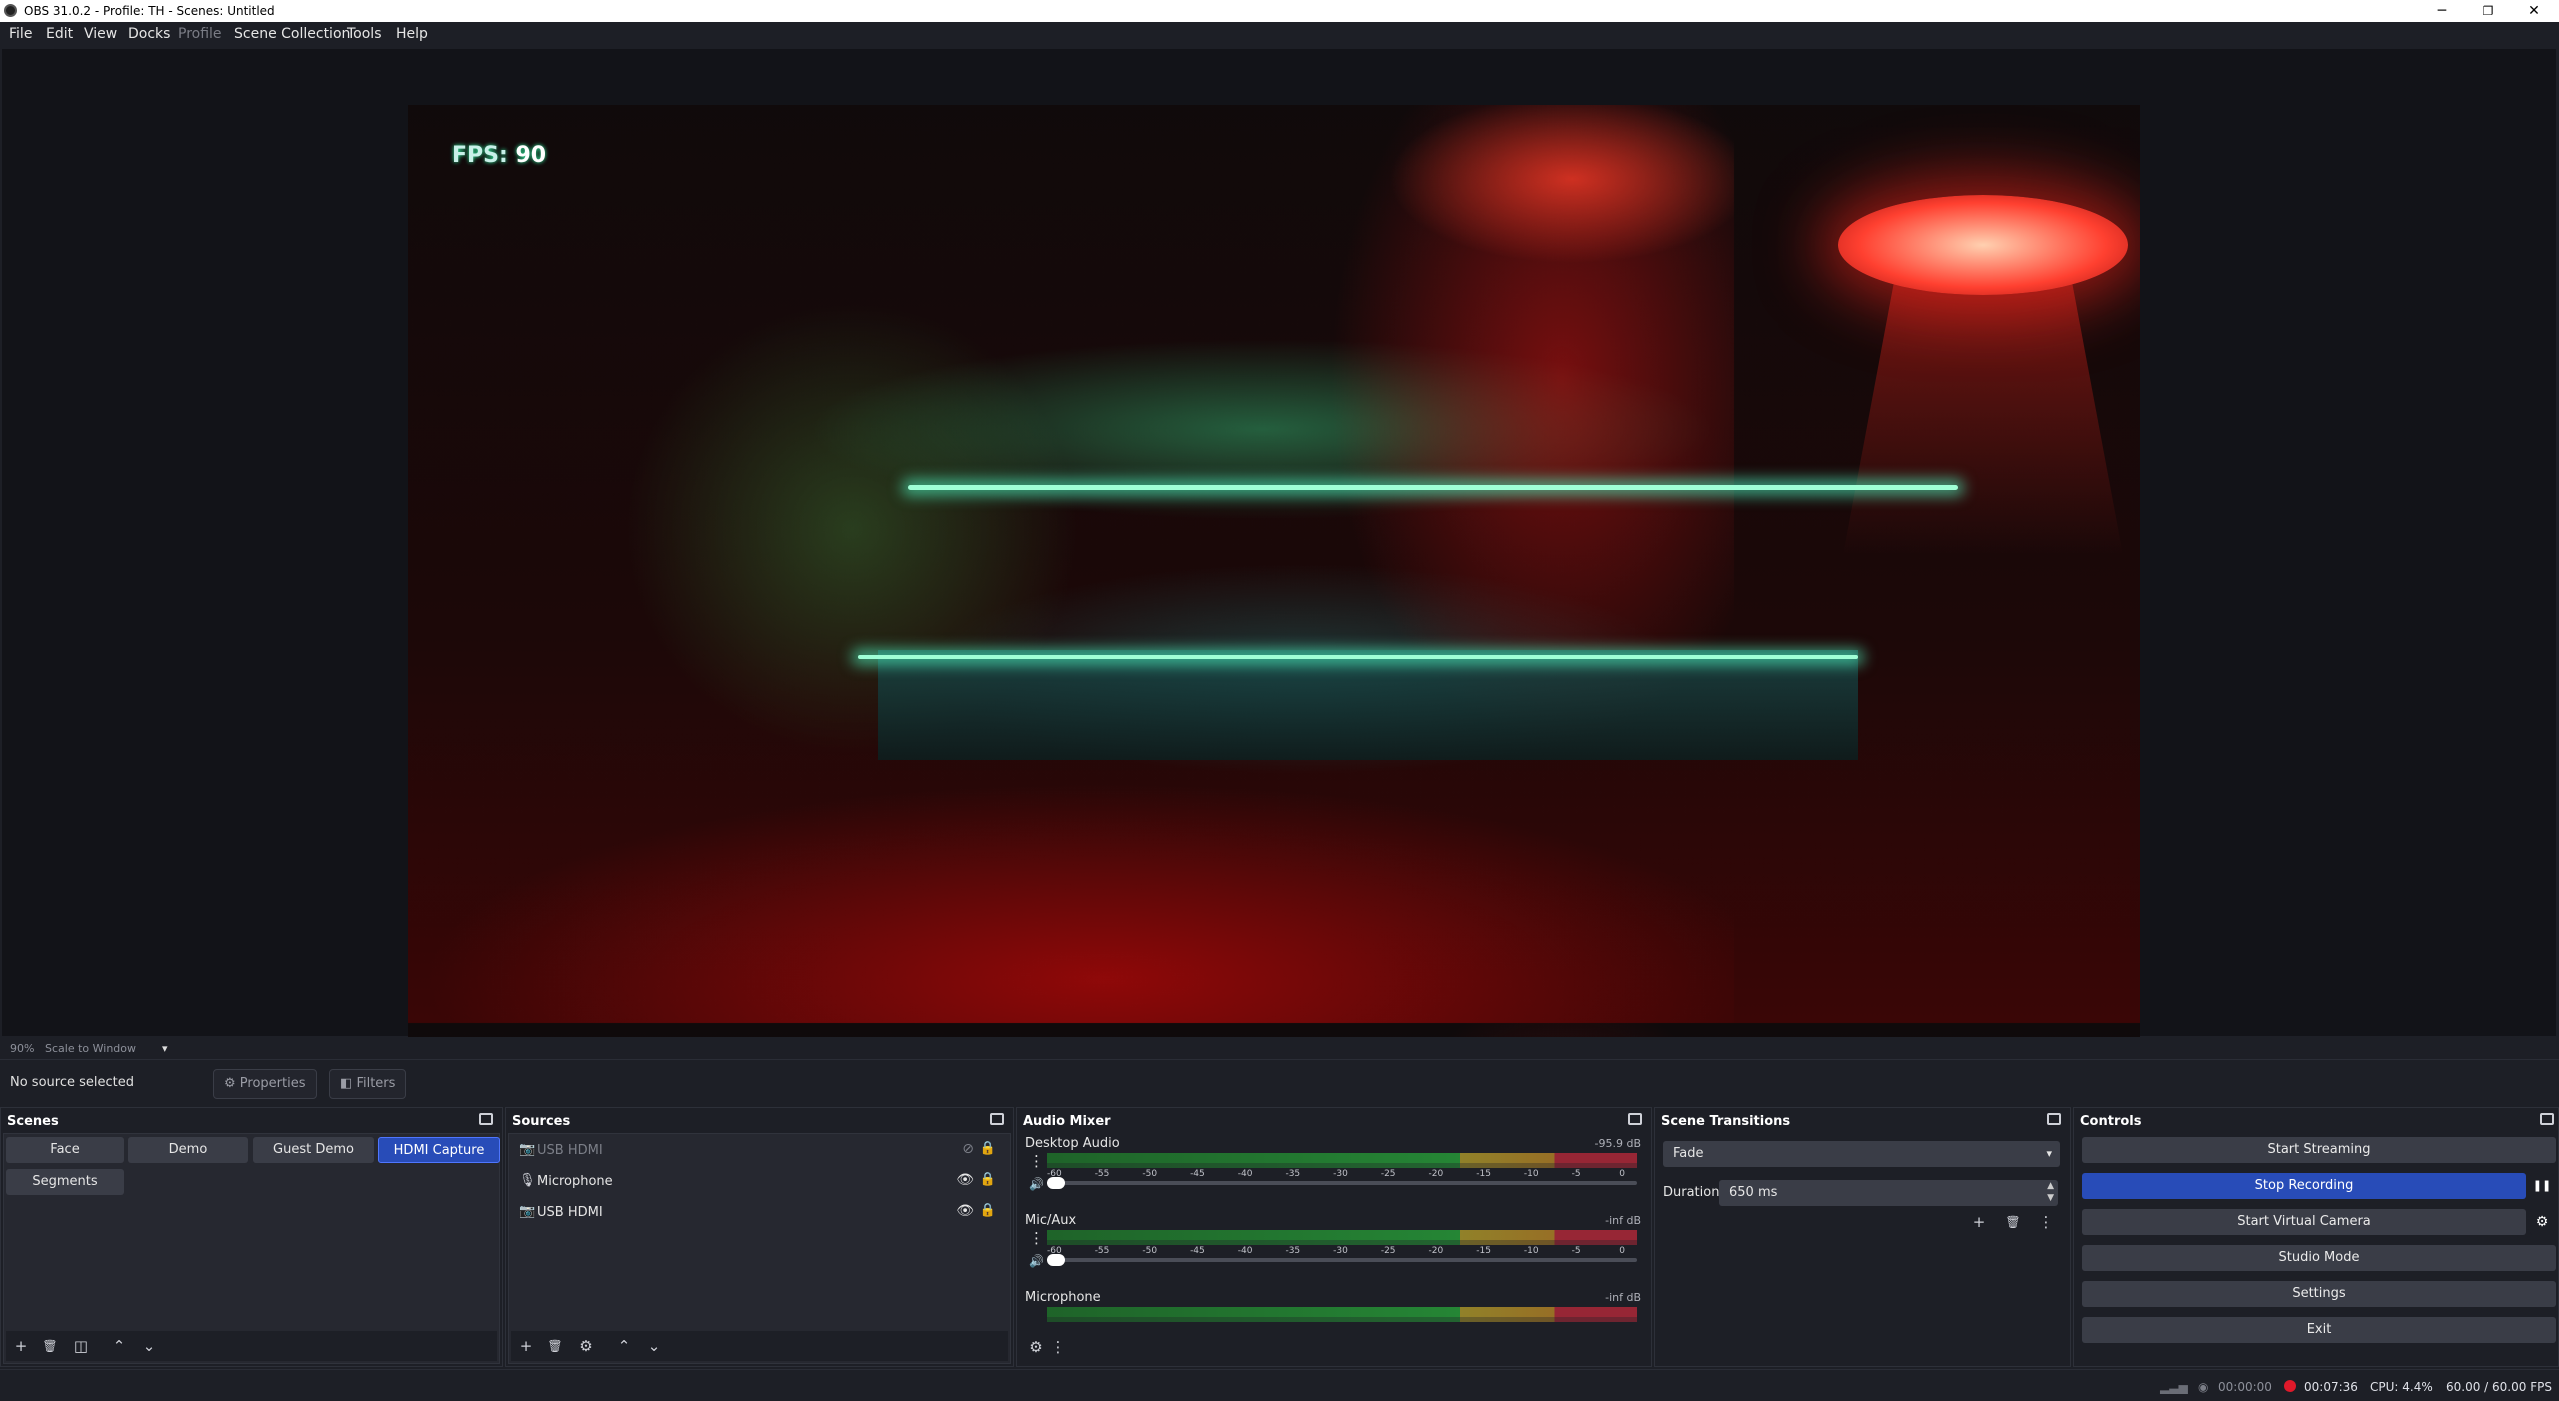 The height and width of the screenshot is (1401, 2559). I want to click on microphone-icon: 🎙, so click(527, 1180).